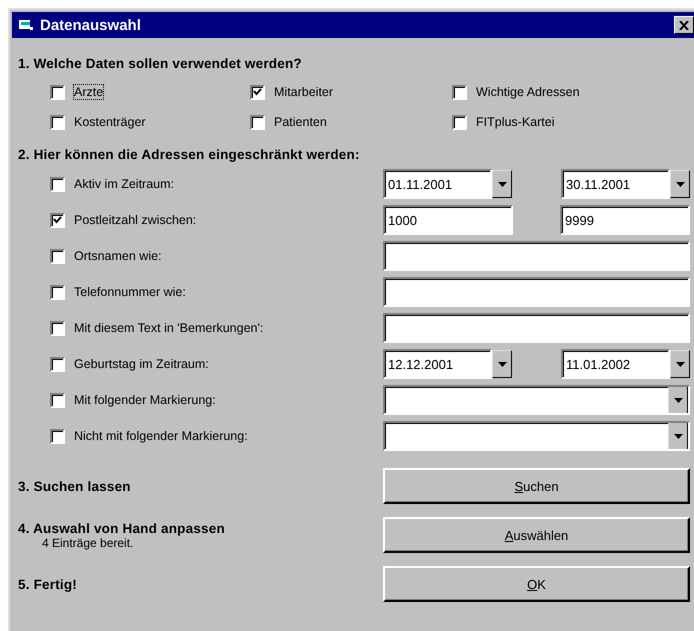 The image size is (694, 631). What do you see at coordinates (437, 364) in the screenshot?
I see `date-field: 12.12.2001` at bounding box center [437, 364].